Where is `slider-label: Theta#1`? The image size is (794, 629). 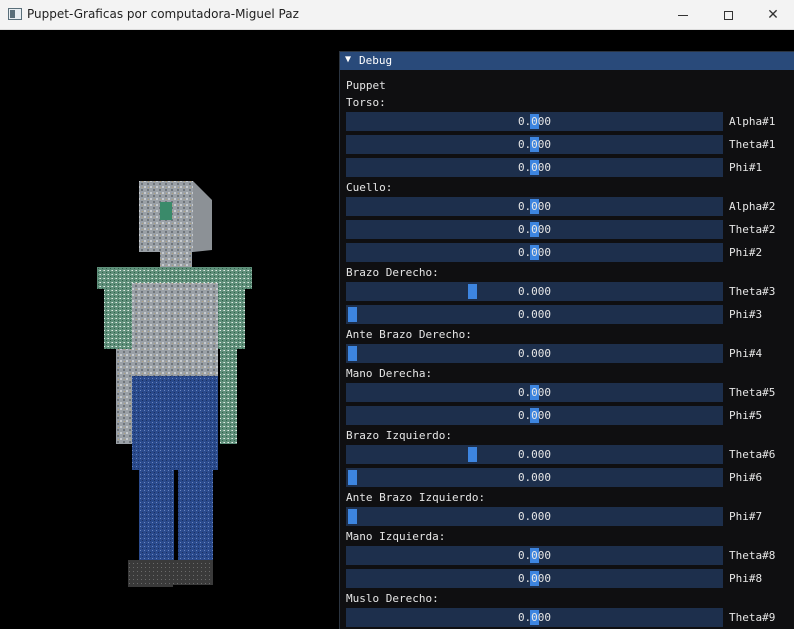
slider-label: Theta#1 is located at coordinates (752, 144).